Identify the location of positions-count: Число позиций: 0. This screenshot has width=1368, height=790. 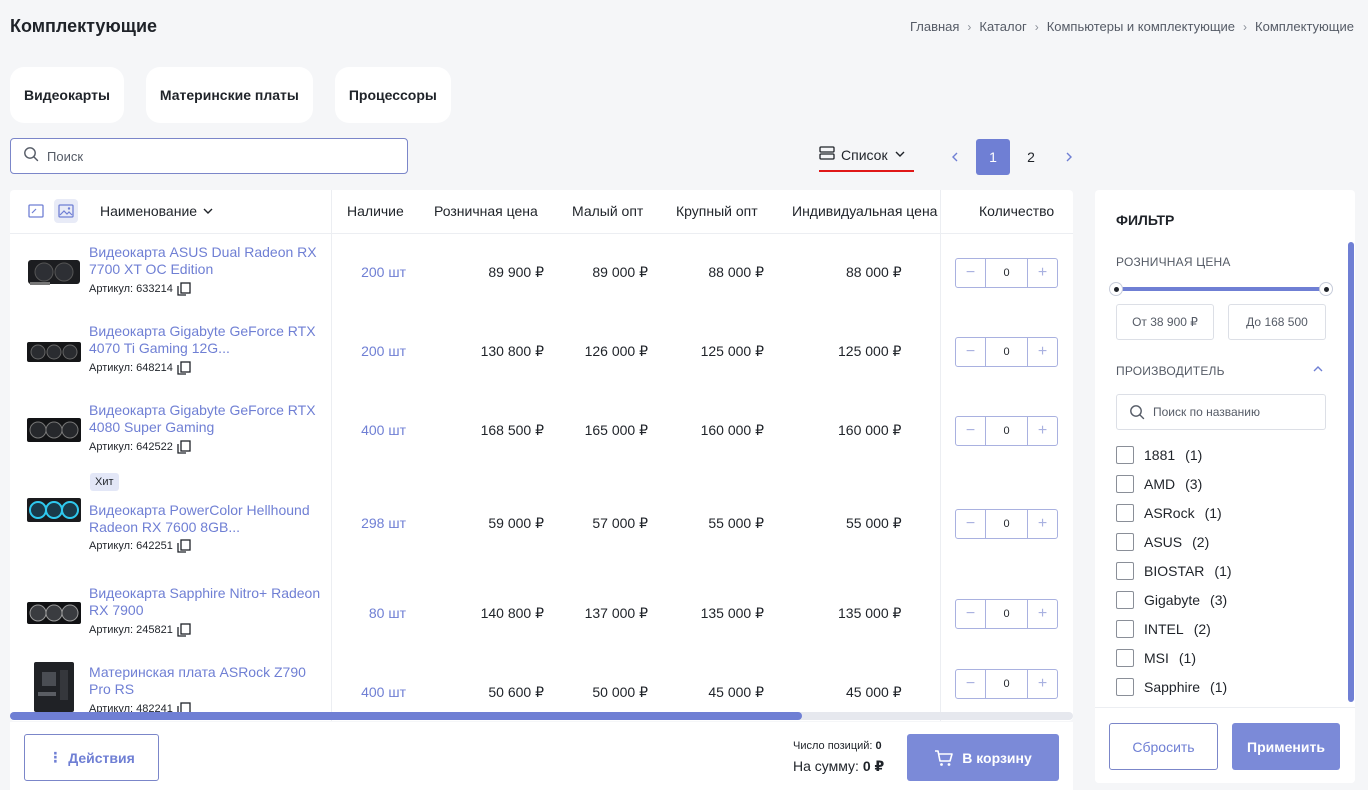
(838, 746).